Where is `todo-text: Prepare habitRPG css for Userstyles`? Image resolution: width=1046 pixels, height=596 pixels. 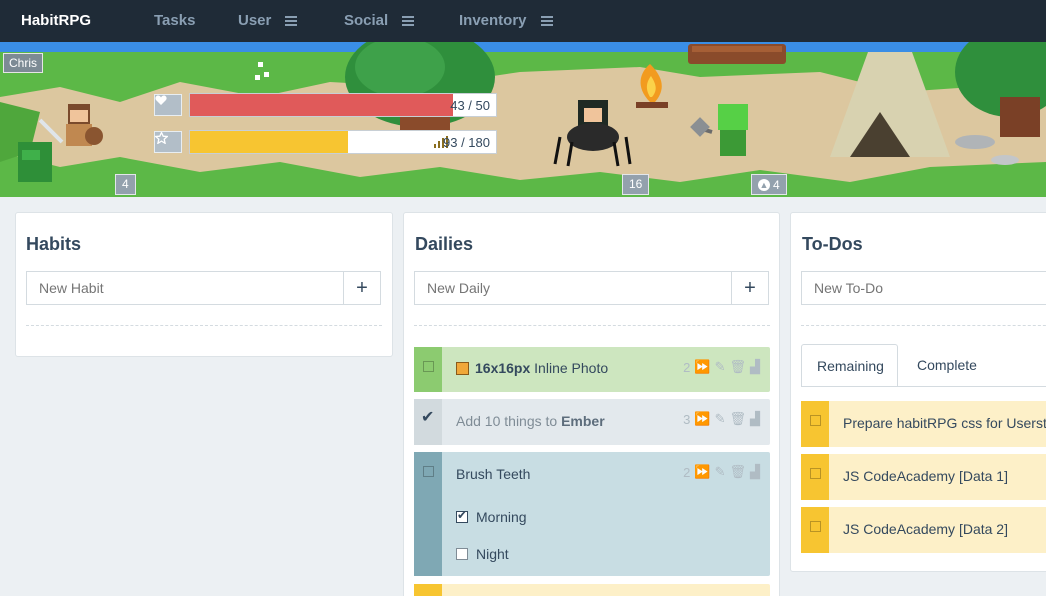
todo-text: Prepare habitRPG css for Userstyles is located at coordinates (944, 423).